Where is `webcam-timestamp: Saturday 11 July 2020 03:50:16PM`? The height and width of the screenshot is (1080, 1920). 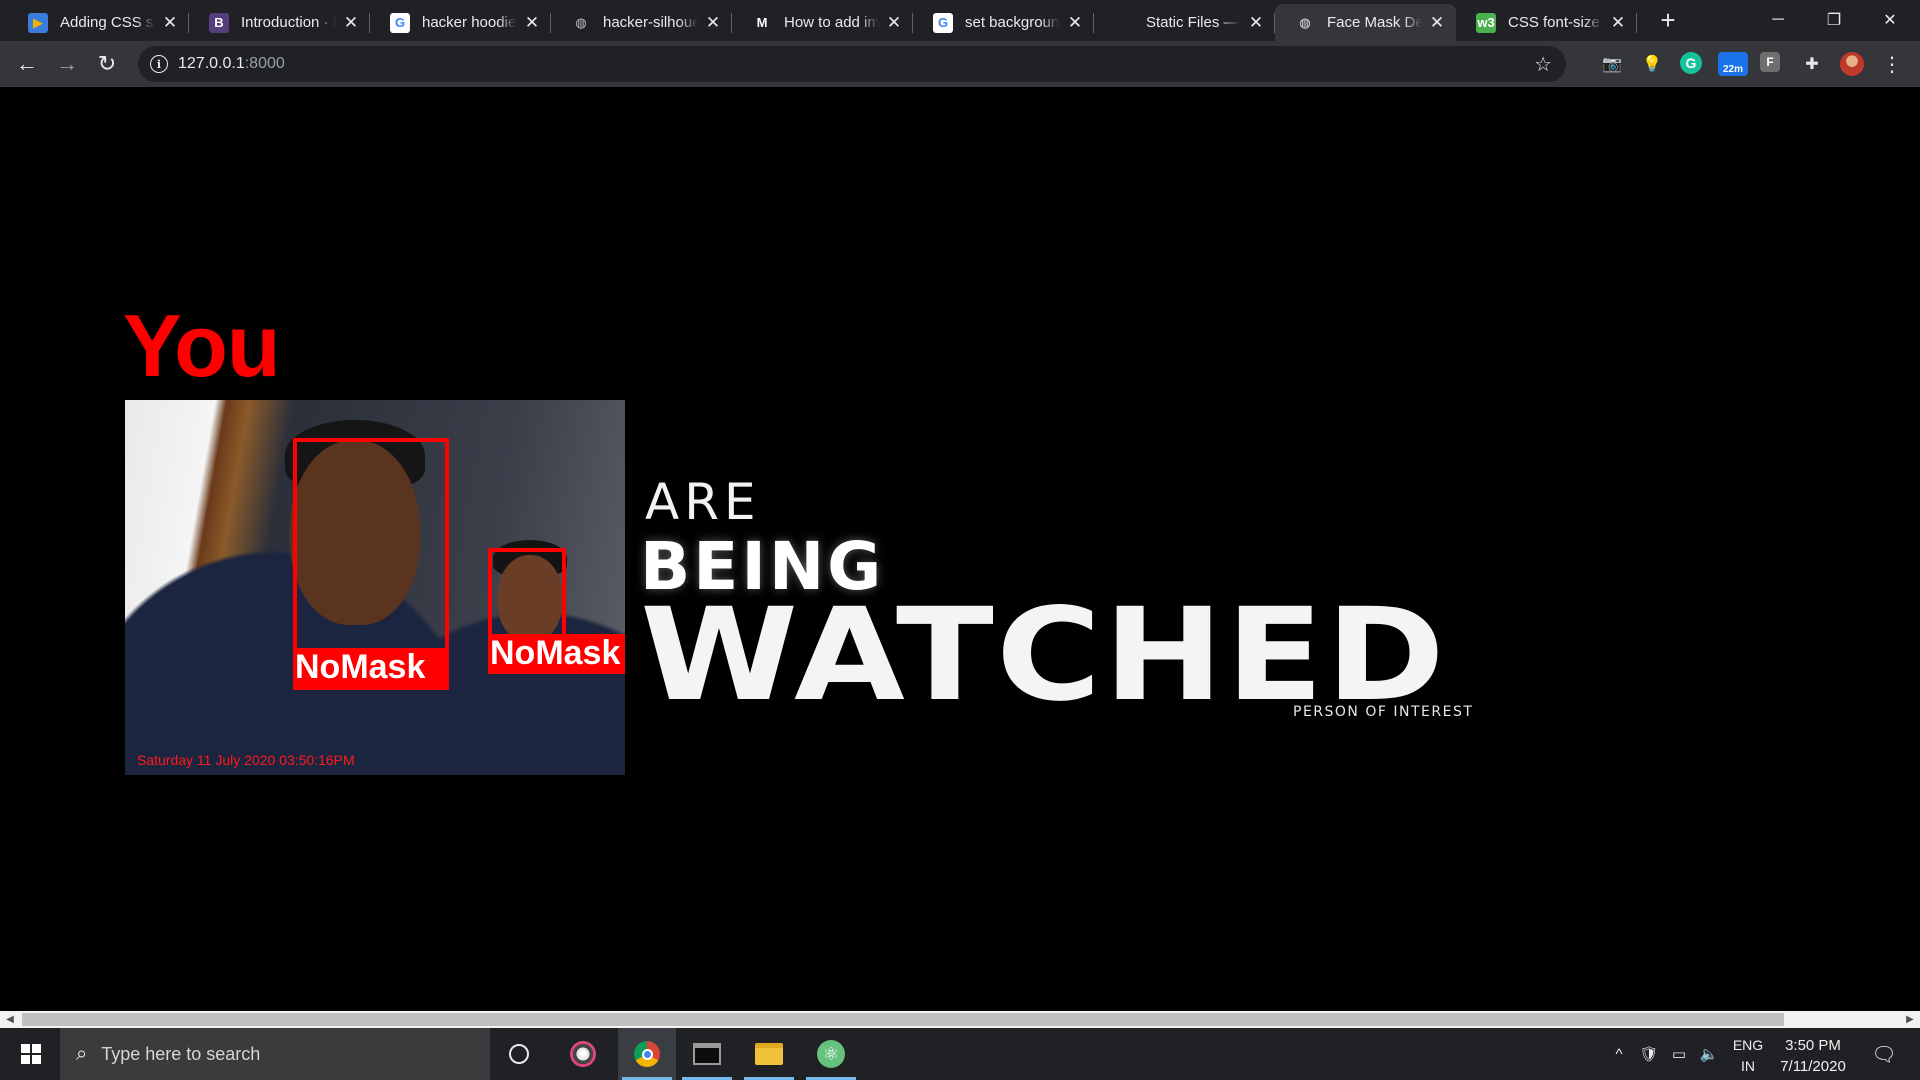
webcam-timestamp: Saturday 11 July 2020 03:50:16PM is located at coordinates (246, 760).